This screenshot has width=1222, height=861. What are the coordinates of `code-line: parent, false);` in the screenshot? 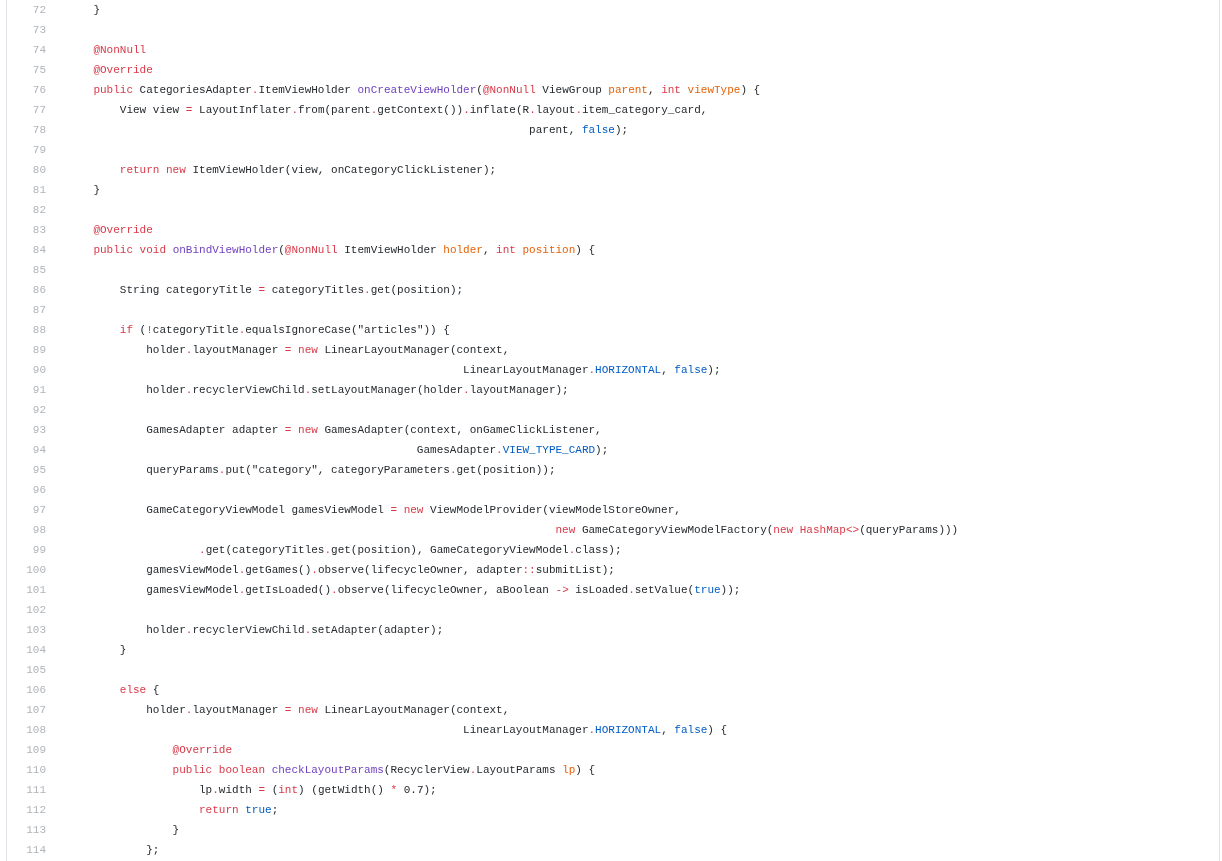 It's located at (578, 130).